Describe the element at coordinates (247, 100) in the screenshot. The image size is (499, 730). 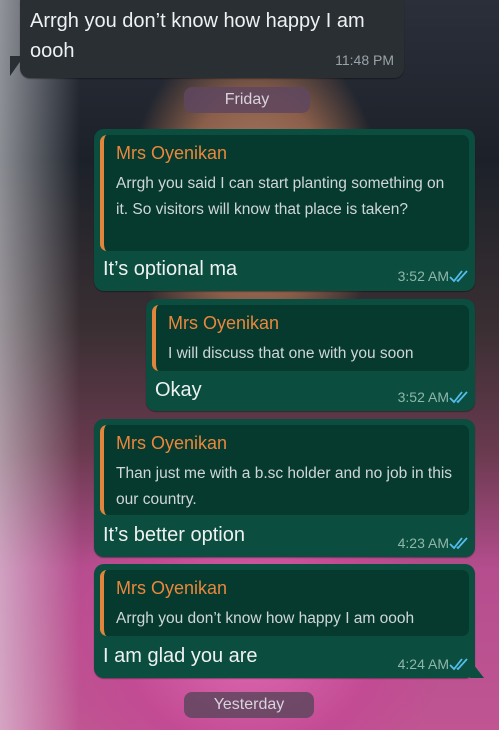
I see `date-divider-friday: Friday` at that location.